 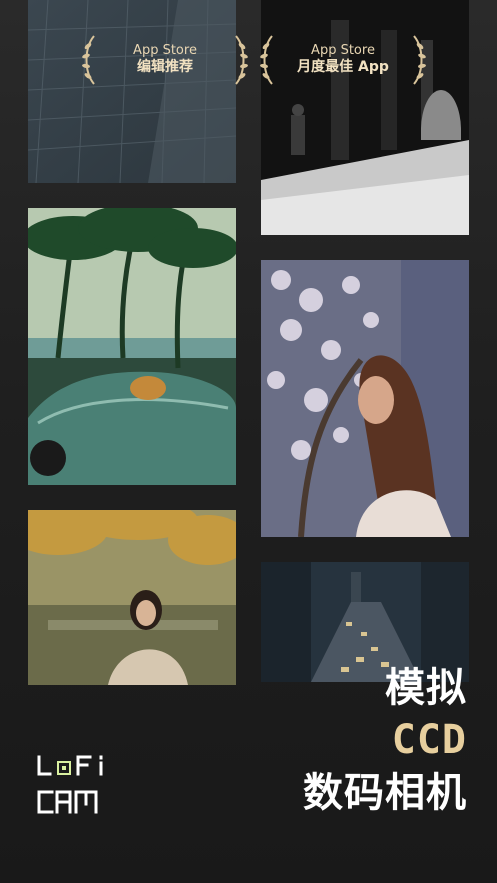 I want to click on photo-girl-autumn, so click(x=132, y=597).